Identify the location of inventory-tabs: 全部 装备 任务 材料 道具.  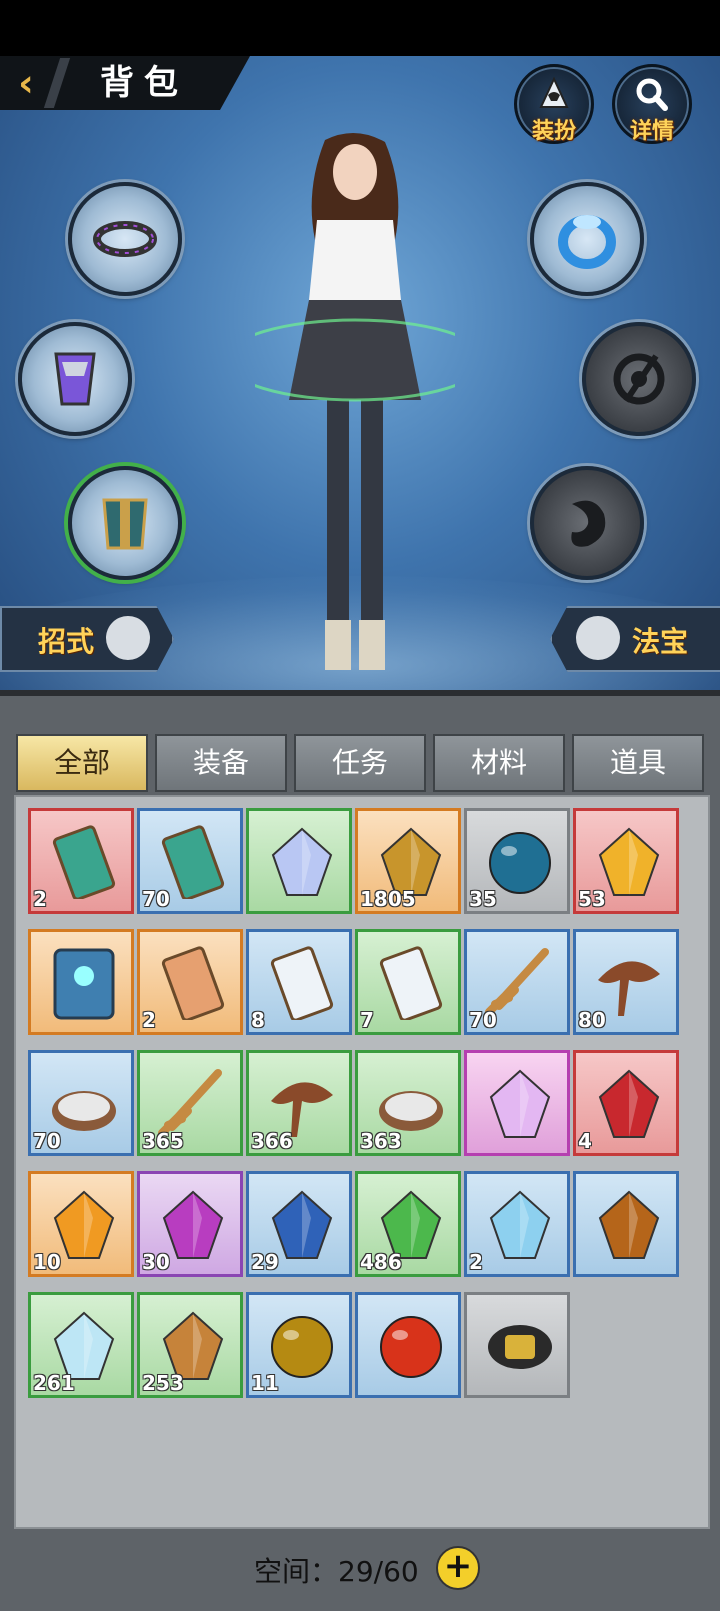
(361, 765).